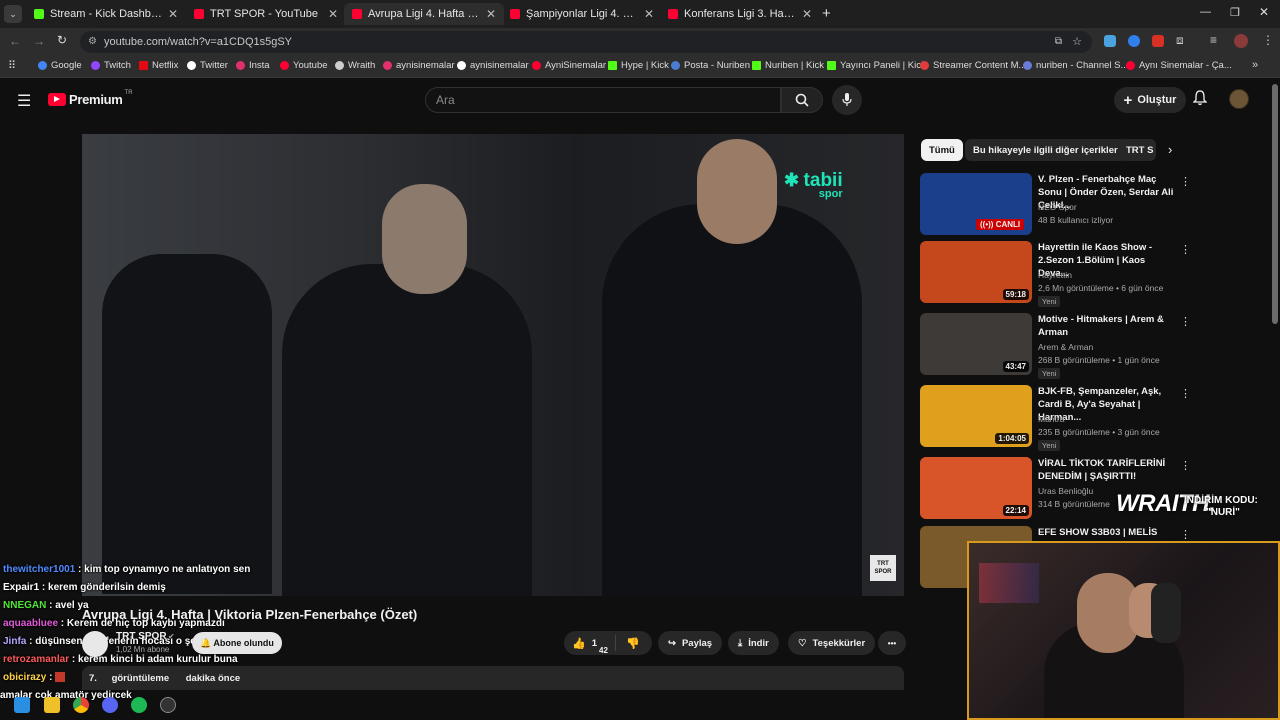  Describe the element at coordinates (1077, 42) in the screenshot. I see `bookmark-star-icon: ☆` at that location.